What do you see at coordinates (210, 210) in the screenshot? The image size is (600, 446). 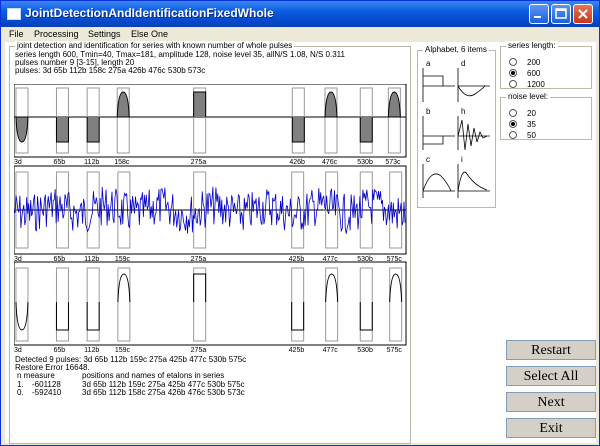 I see `middle-plot` at bounding box center [210, 210].